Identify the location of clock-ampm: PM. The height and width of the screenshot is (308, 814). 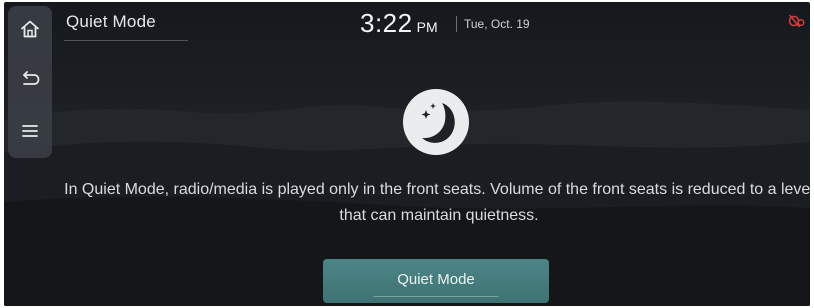
(427, 27).